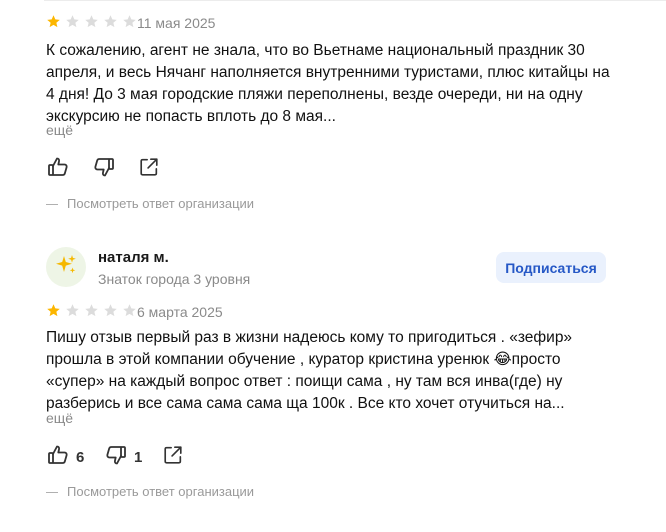 The width and height of the screenshot is (666, 532). What do you see at coordinates (196, 169) in the screenshot?
I see `review-actions` at bounding box center [196, 169].